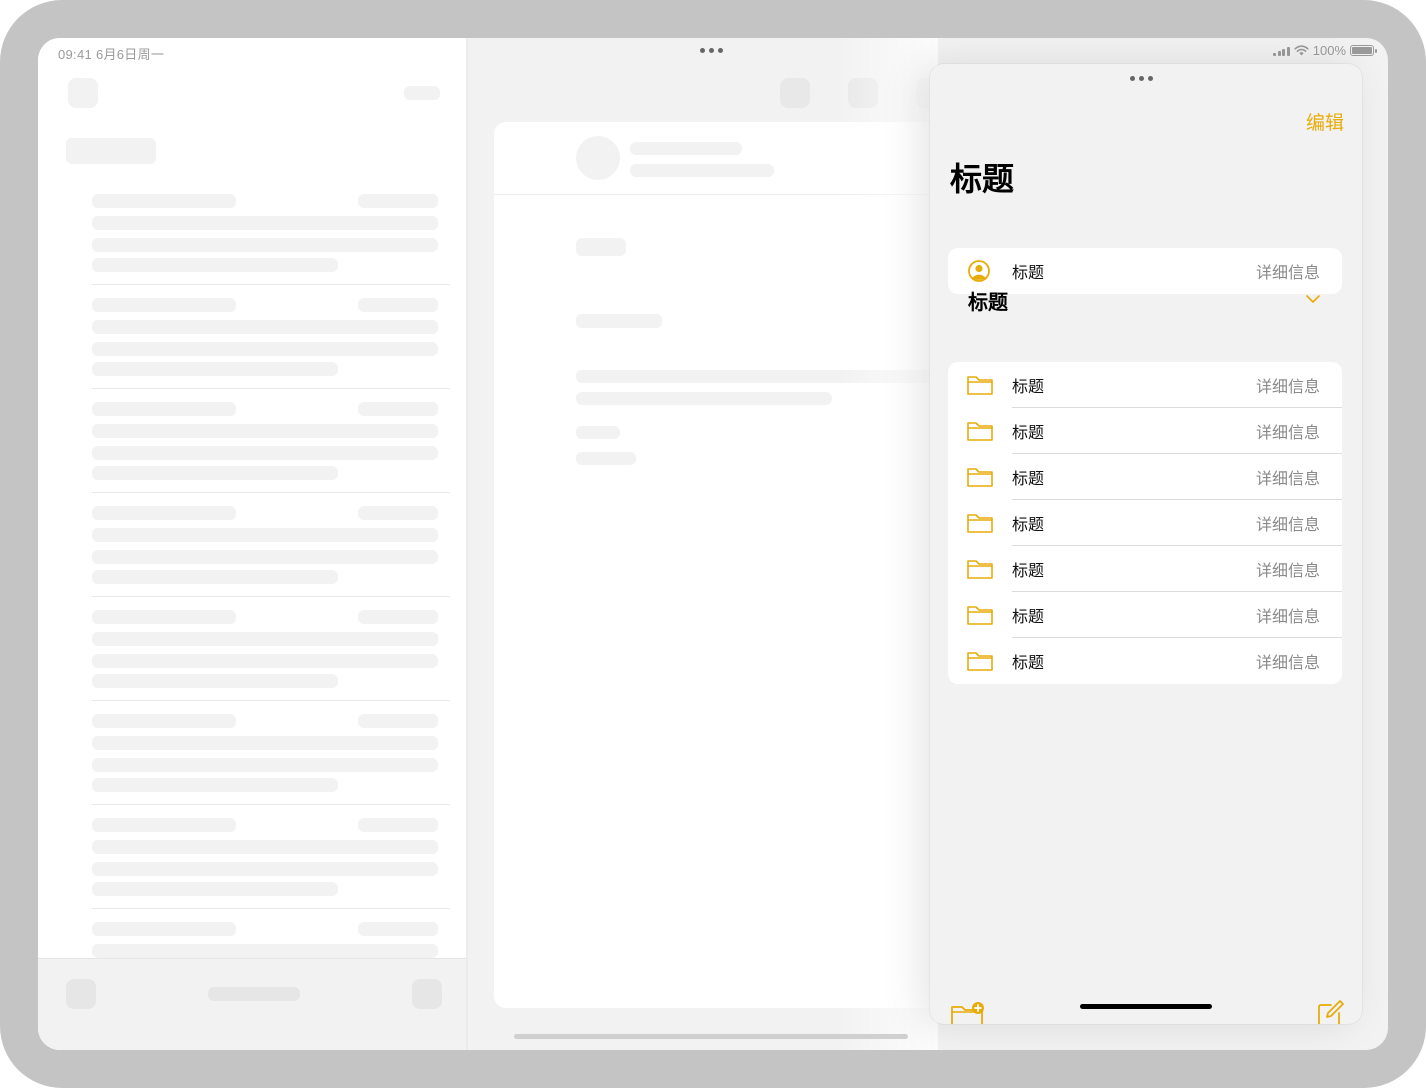 This screenshot has height=1088, width=1426. Describe the element at coordinates (467, 544) in the screenshot. I see `pane-divider` at that location.